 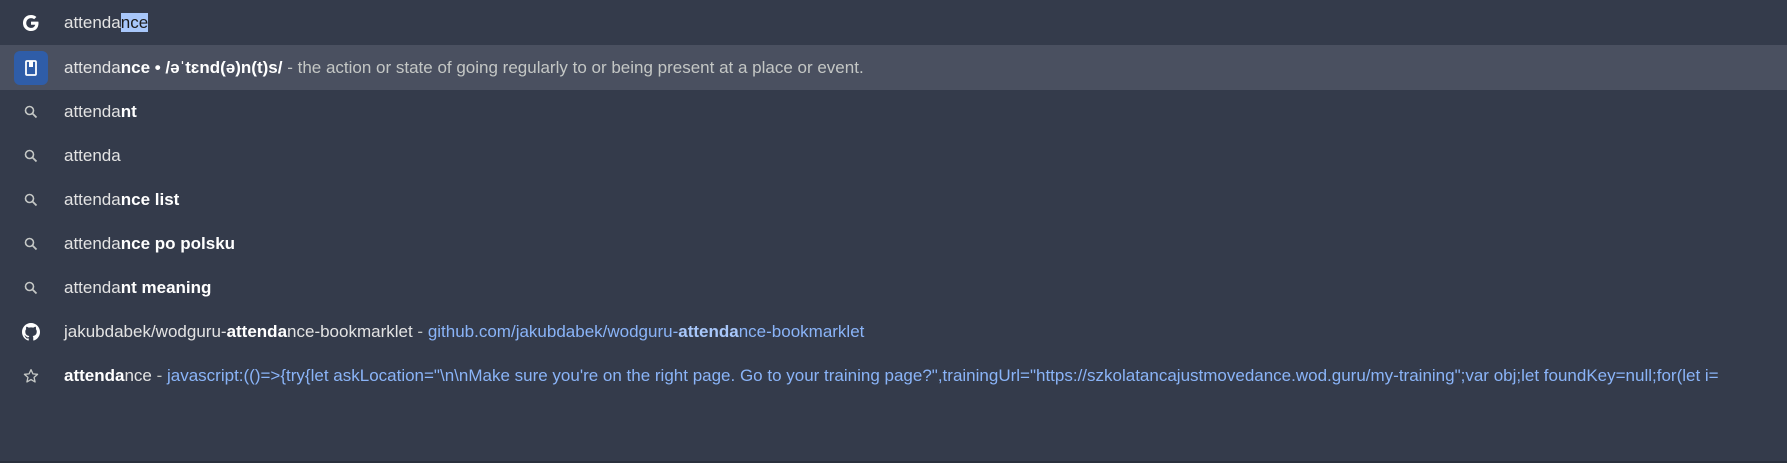 What do you see at coordinates (350, 331) in the screenshot?
I see `title-text: nce-bookmarklet` at bounding box center [350, 331].